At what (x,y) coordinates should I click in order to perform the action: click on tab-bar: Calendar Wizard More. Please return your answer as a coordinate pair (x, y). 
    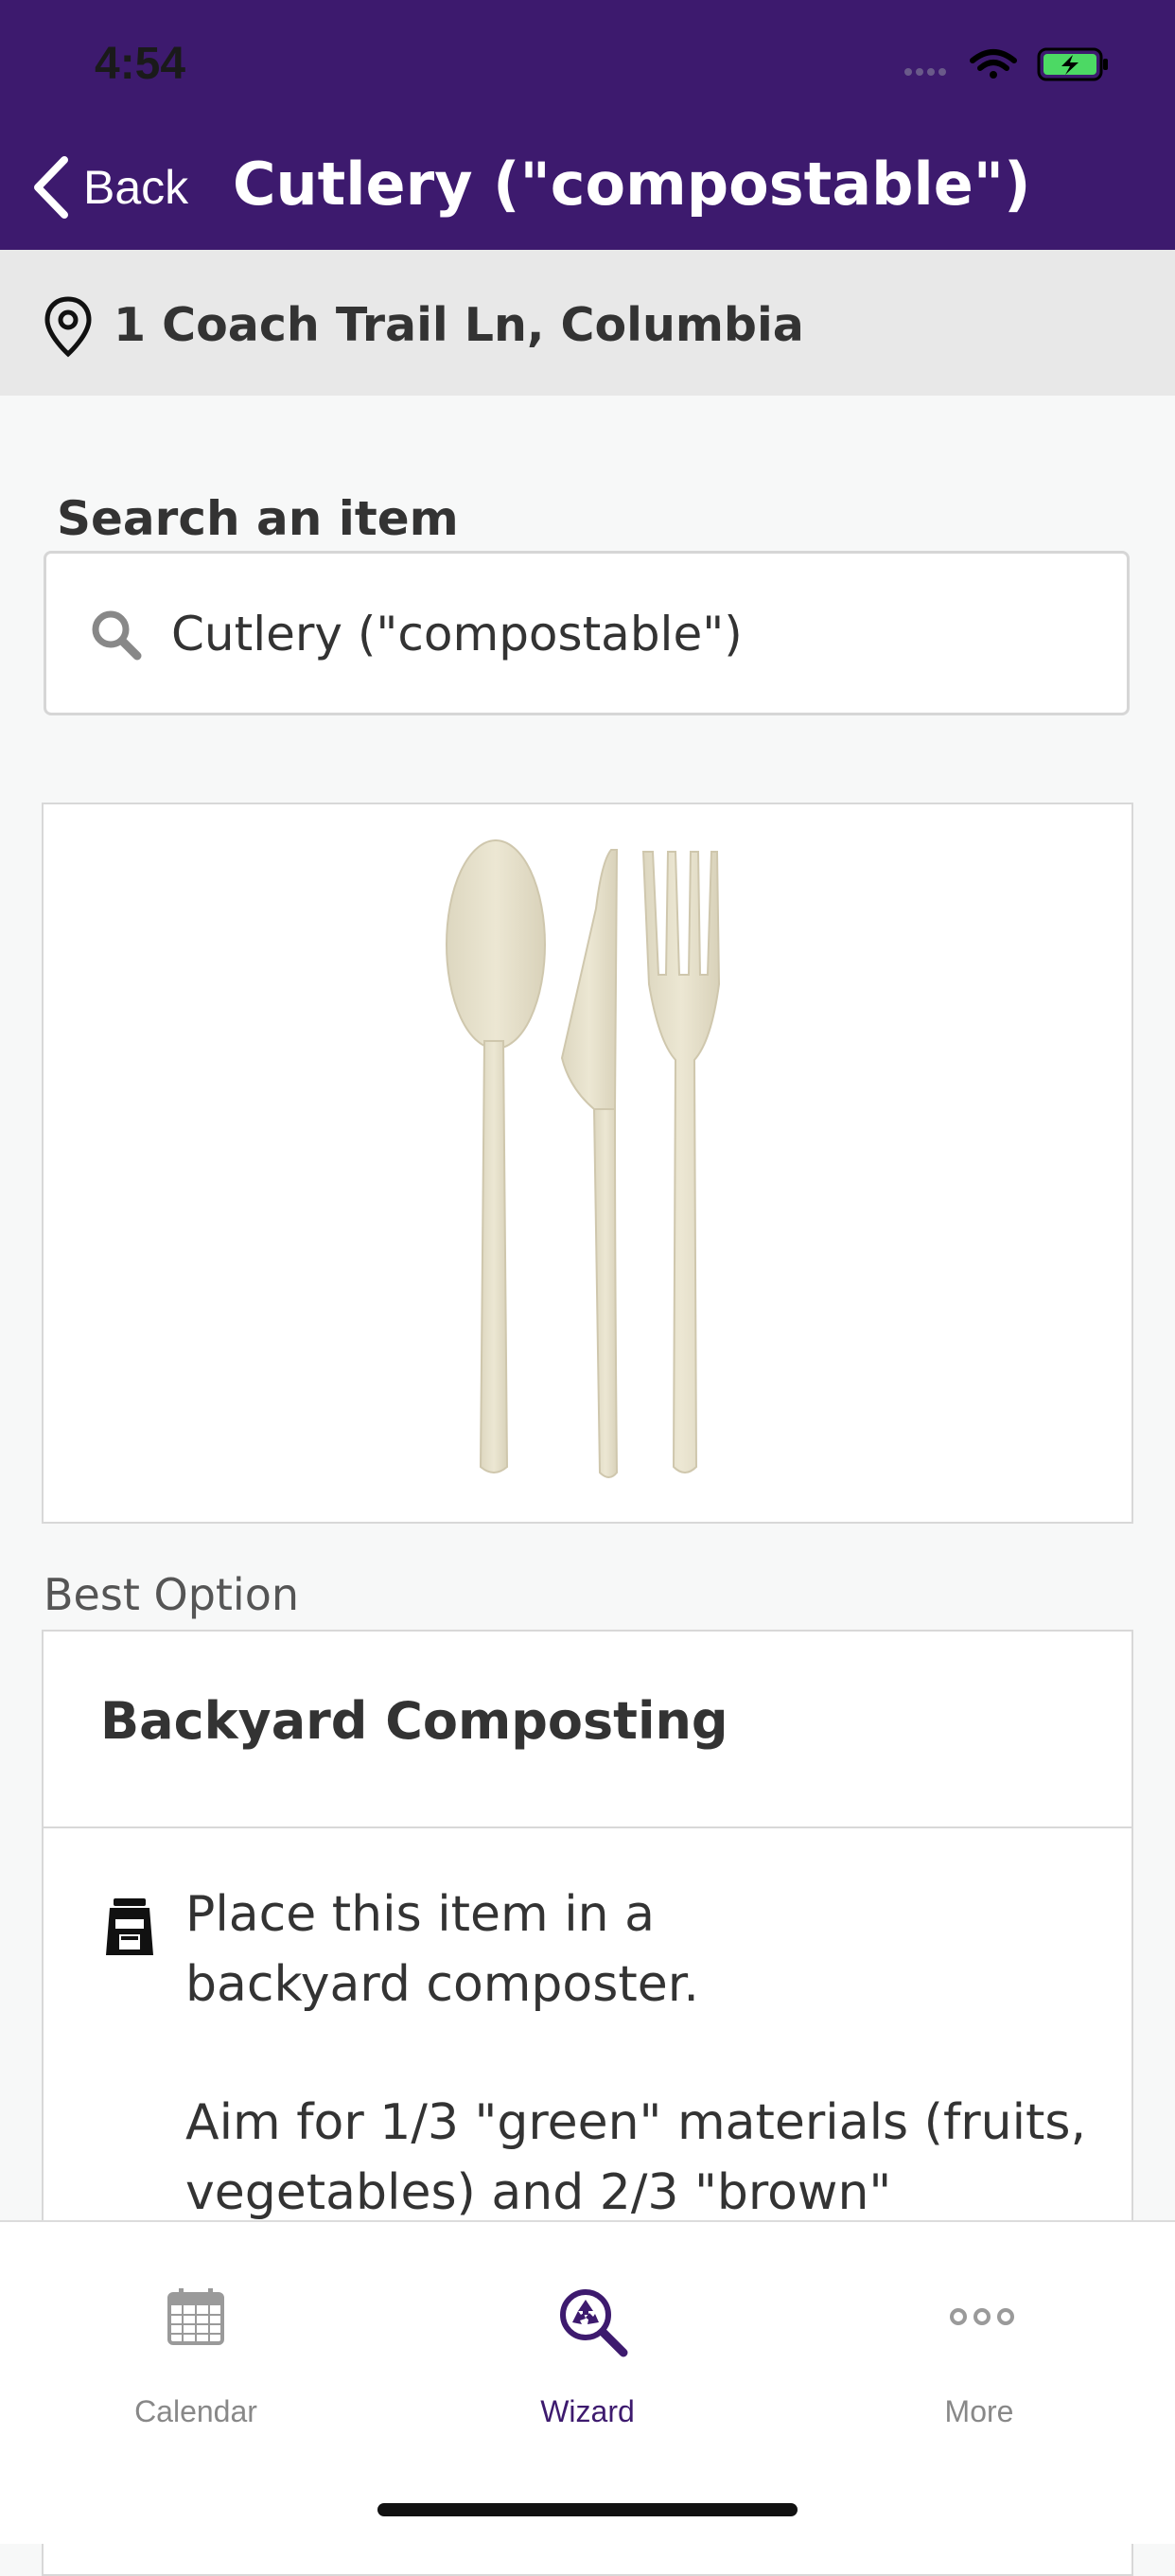
    Looking at the image, I should click on (587, 2382).